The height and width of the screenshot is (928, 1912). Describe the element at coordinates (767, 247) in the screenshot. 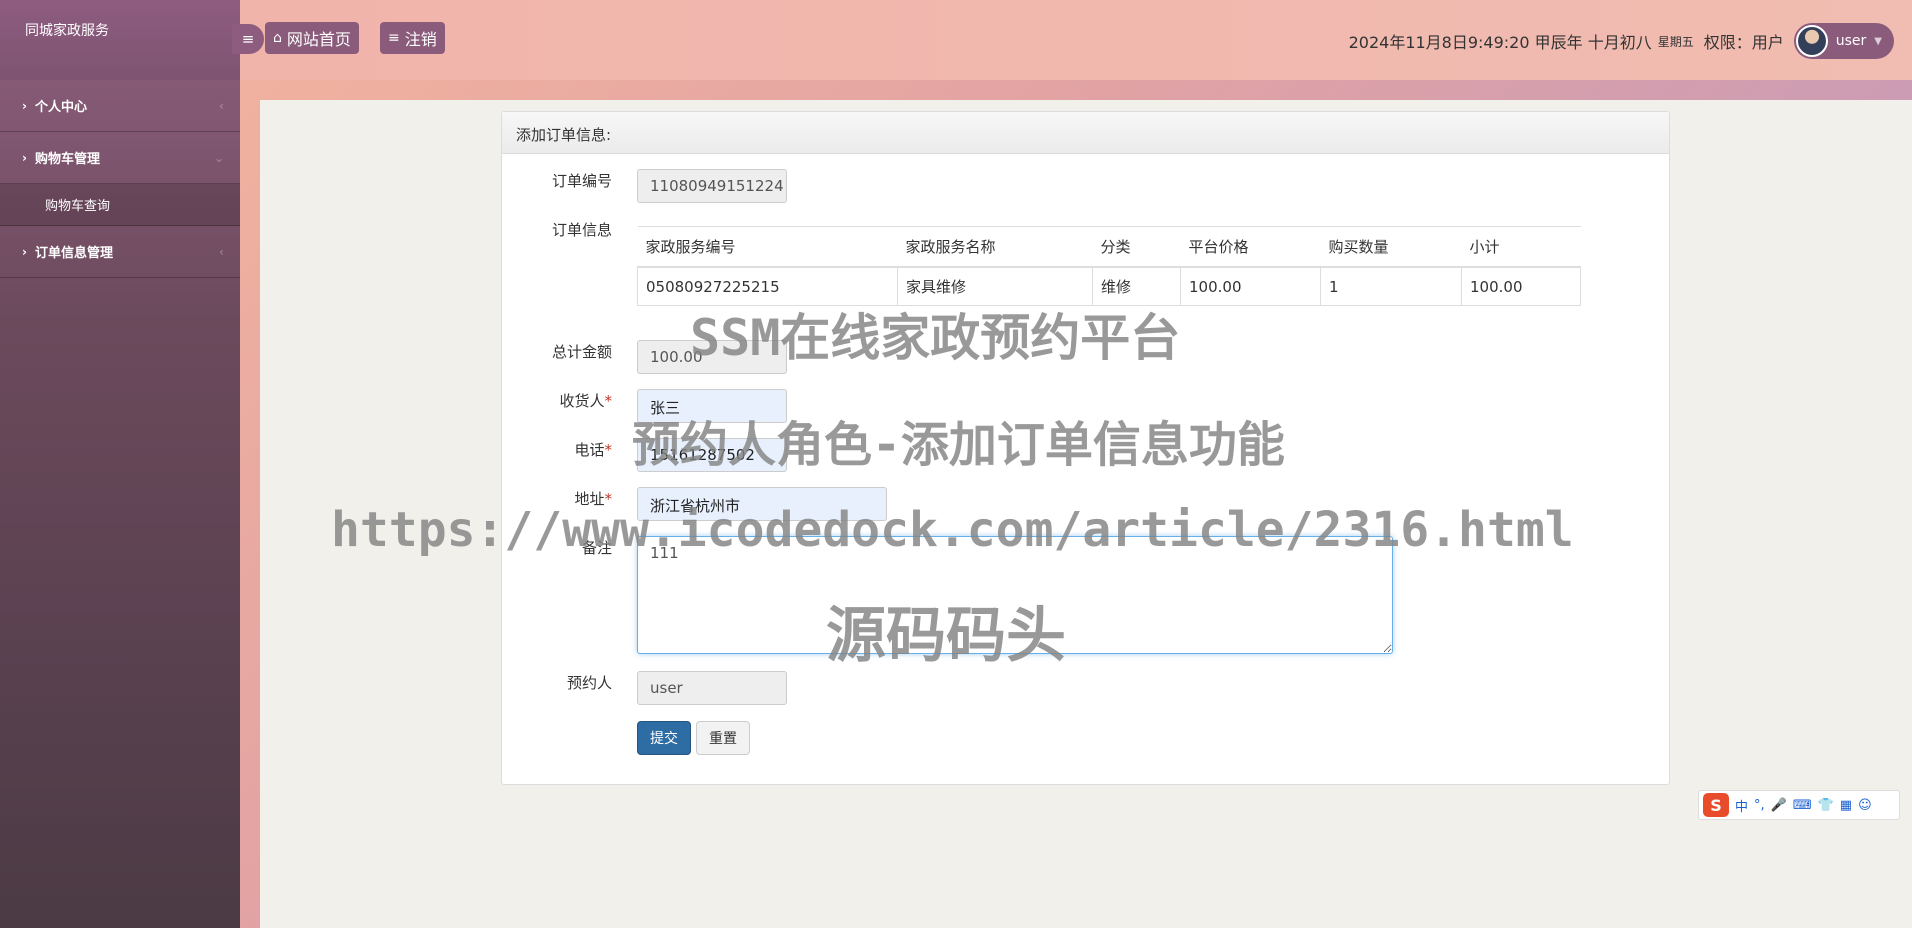

I see `table-header: 家政服务编号` at that location.